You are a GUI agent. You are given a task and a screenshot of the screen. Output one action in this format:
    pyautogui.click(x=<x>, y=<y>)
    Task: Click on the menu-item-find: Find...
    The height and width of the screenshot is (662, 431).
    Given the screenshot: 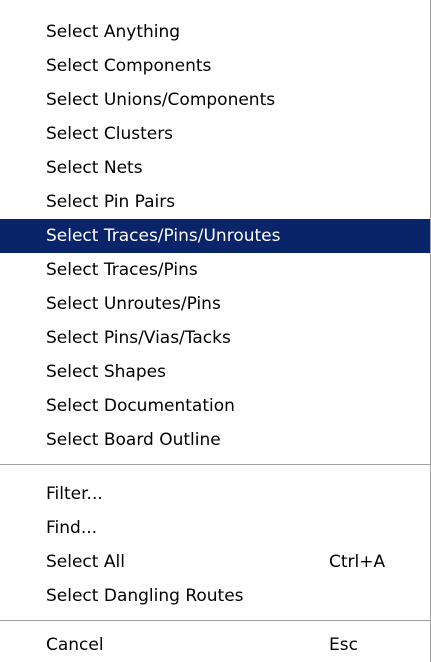 What is the action you would take?
    pyautogui.click(x=215, y=528)
    